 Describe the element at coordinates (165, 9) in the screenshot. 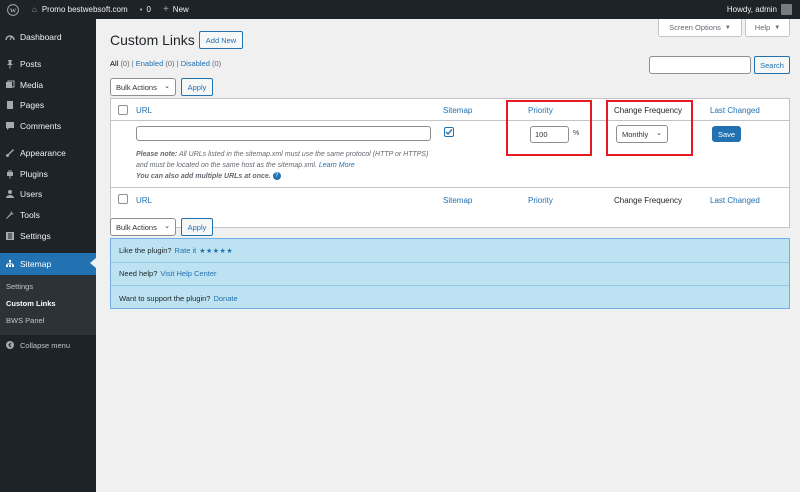

I see `plus-icon: +` at that location.